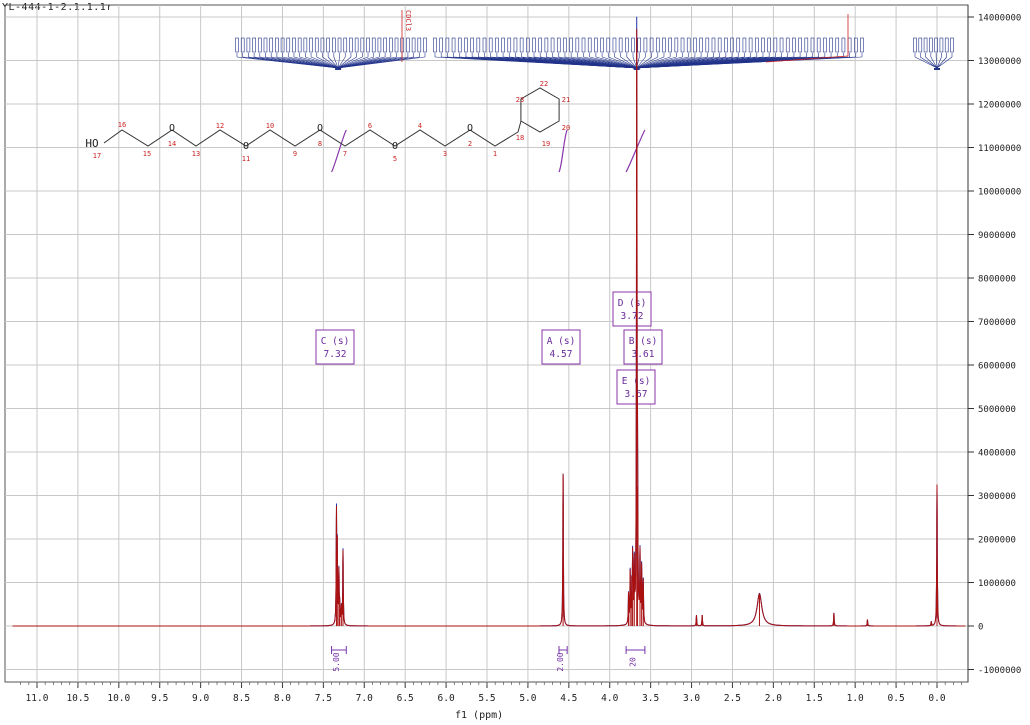  Describe the element at coordinates (420, 126) in the screenshot. I see `atom-label: 4` at that location.